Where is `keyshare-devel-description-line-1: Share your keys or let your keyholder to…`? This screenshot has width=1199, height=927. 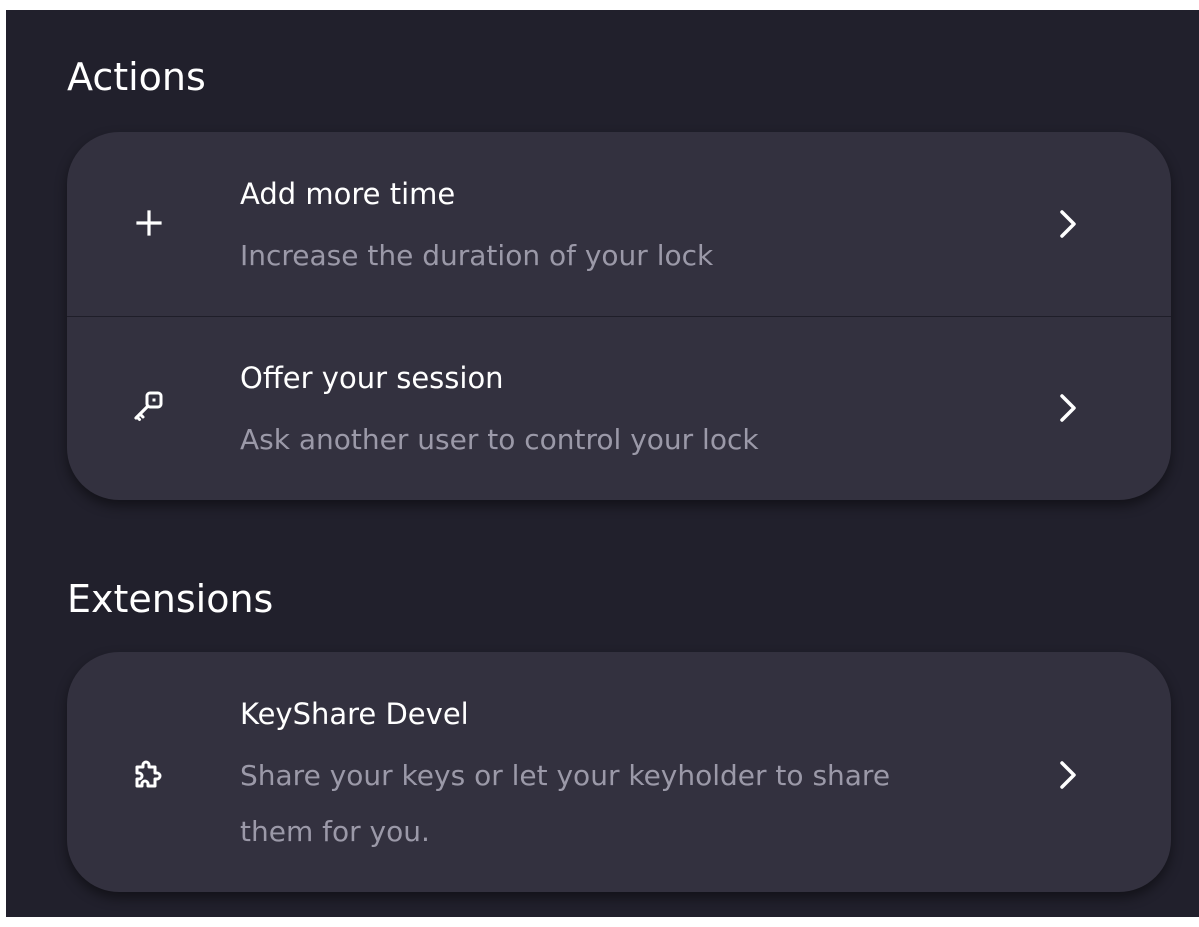
keyshare-devel-description-line-1: Share your keys or let your keyholder to… is located at coordinates (565, 775).